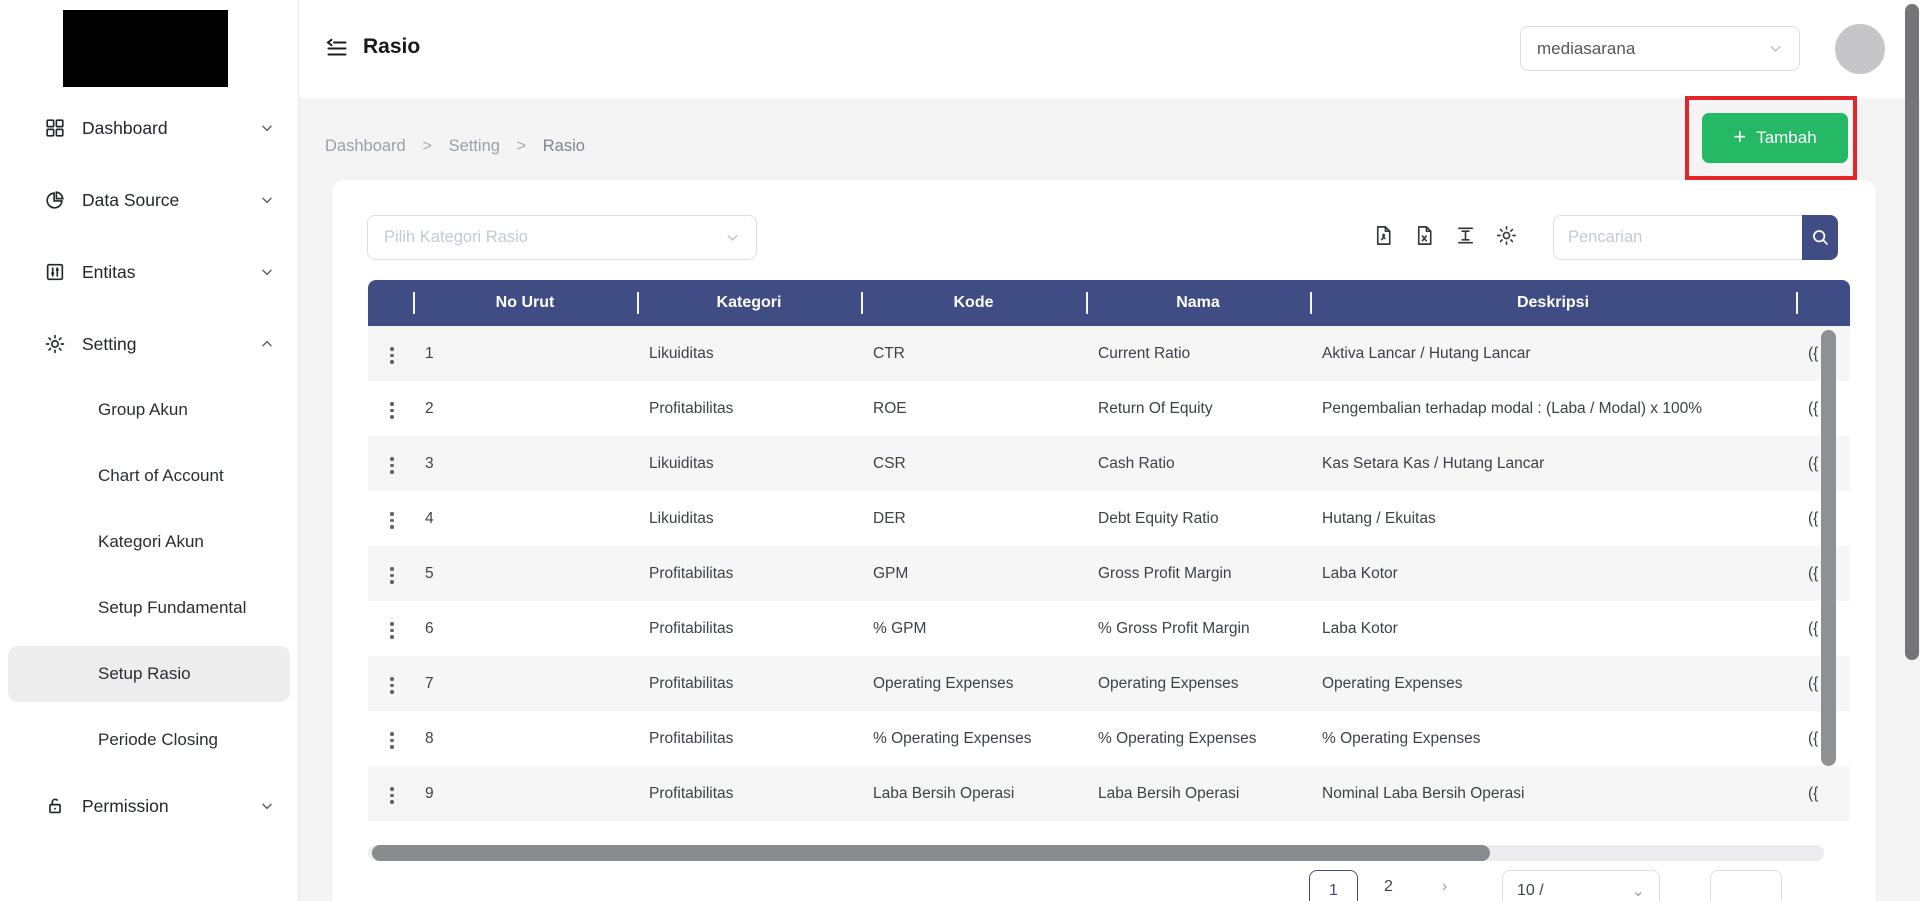 The width and height of the screenshot is (1920, 901). What do you see at coordinates (1860, 49) in the screenshot?
I see `avatar` at bounding box center [1860, 49].